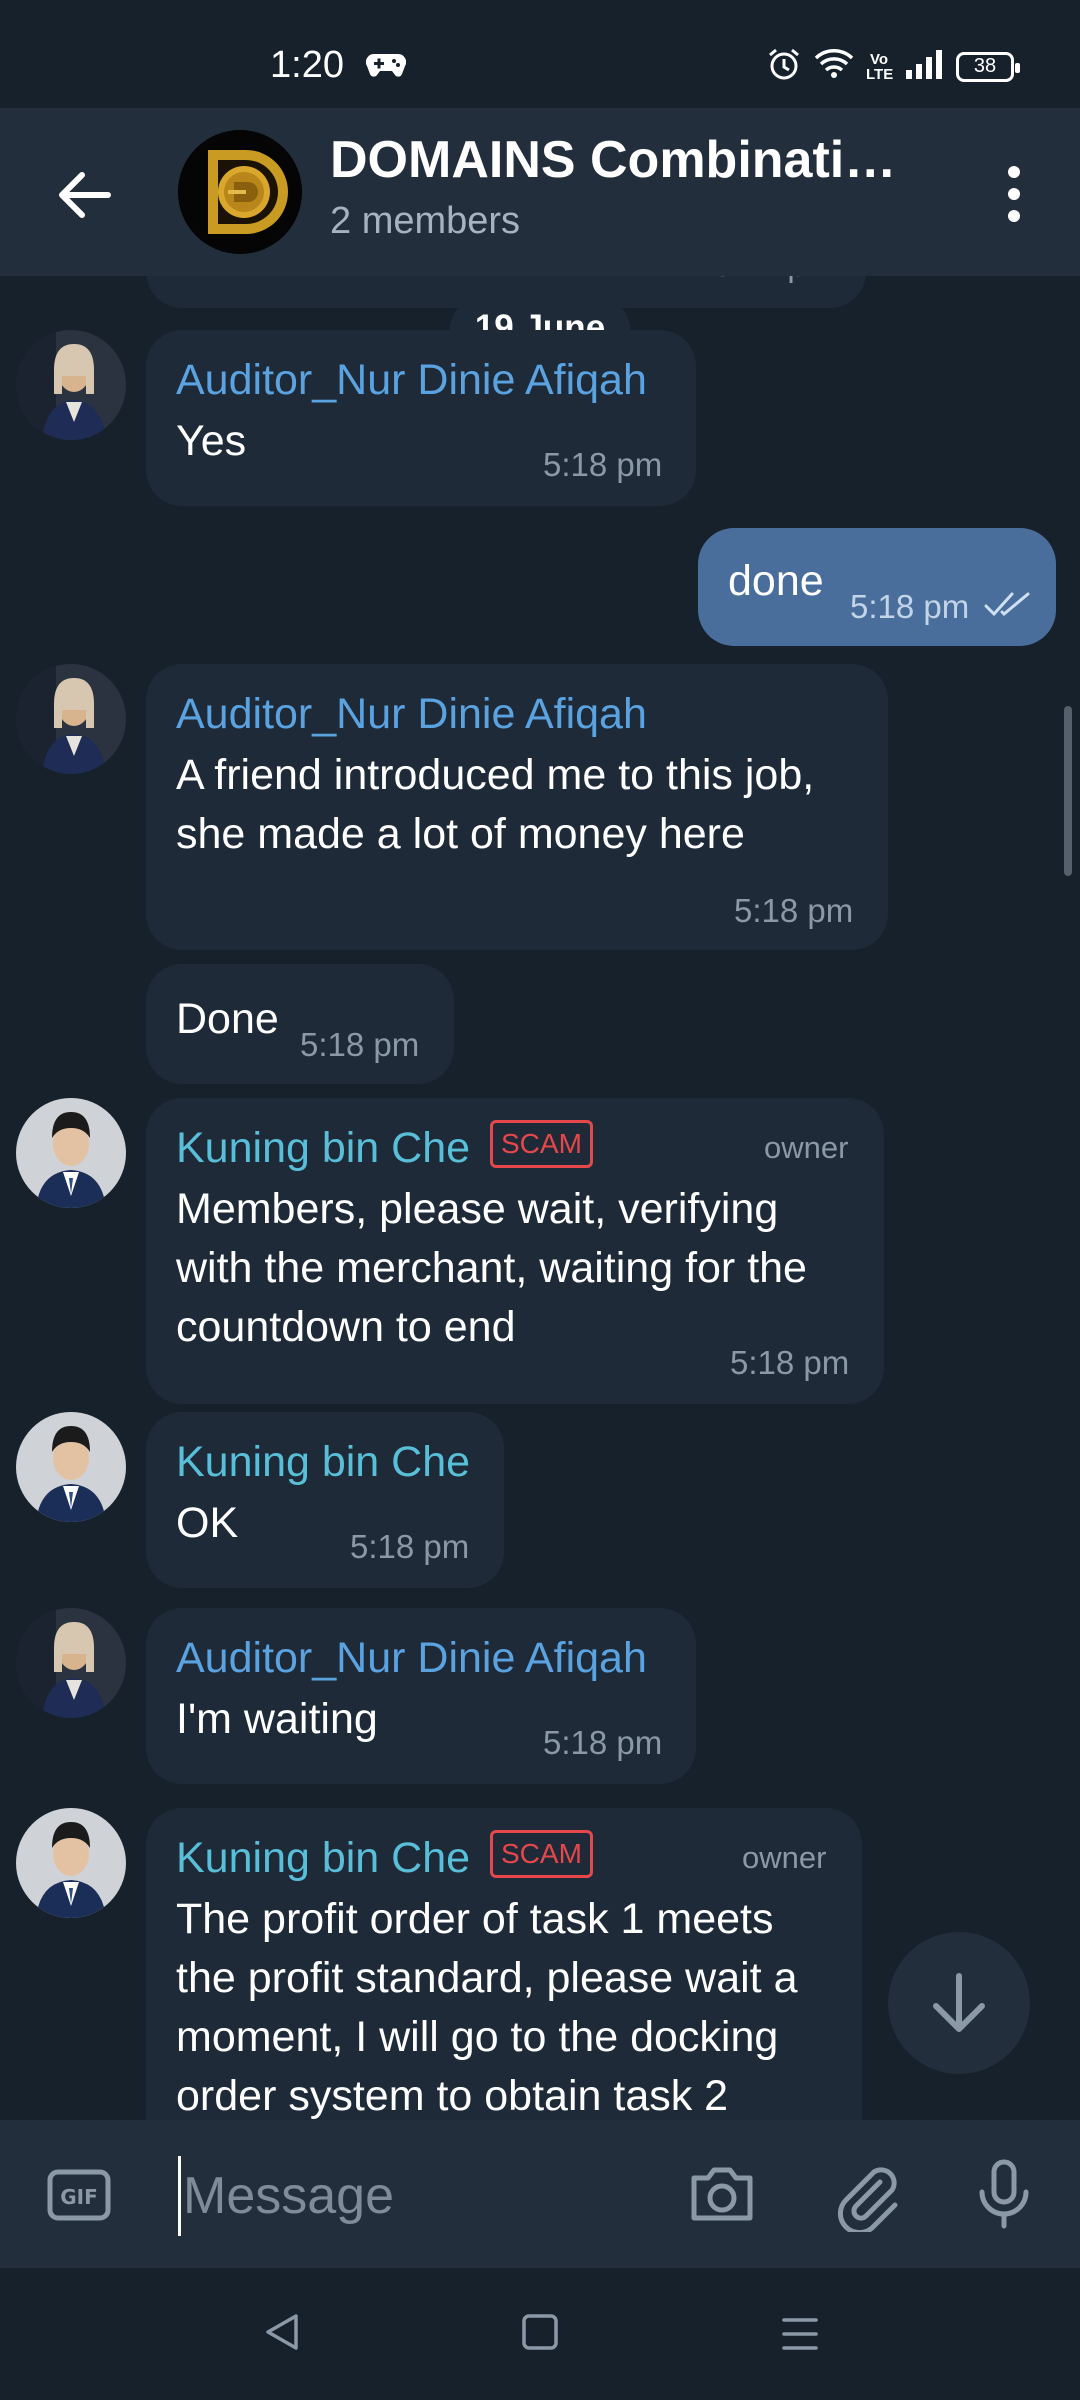  Describe the element at coordinates (877, 587) in the screenshot. I see `message-bubble-outgoing: done 5:18 pm` at that location.